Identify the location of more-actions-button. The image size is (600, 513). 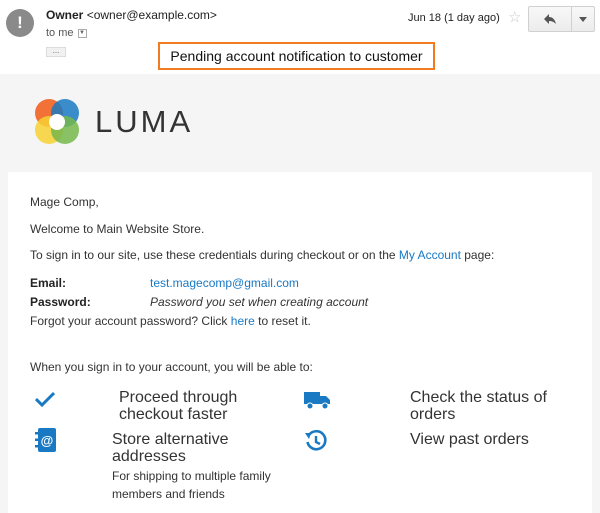
(583, 19).